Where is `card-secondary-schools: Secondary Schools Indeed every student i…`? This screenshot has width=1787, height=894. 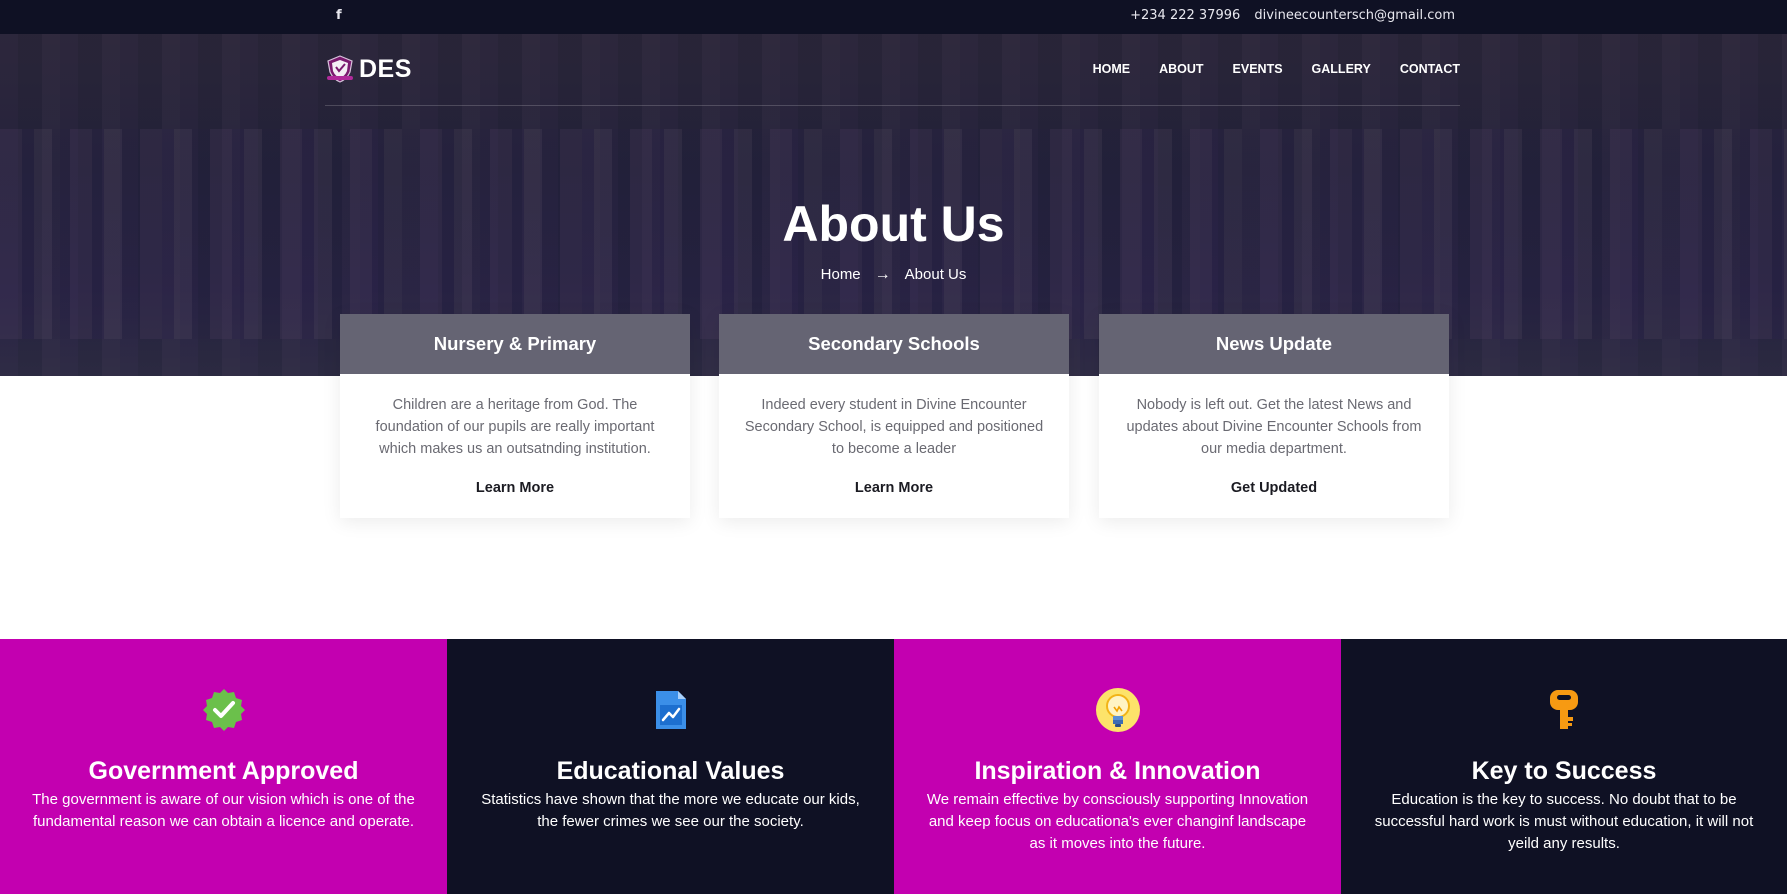 card-secondary-schools: Secondary Schools Indeed every student i… is located at coordinates (894, 416).